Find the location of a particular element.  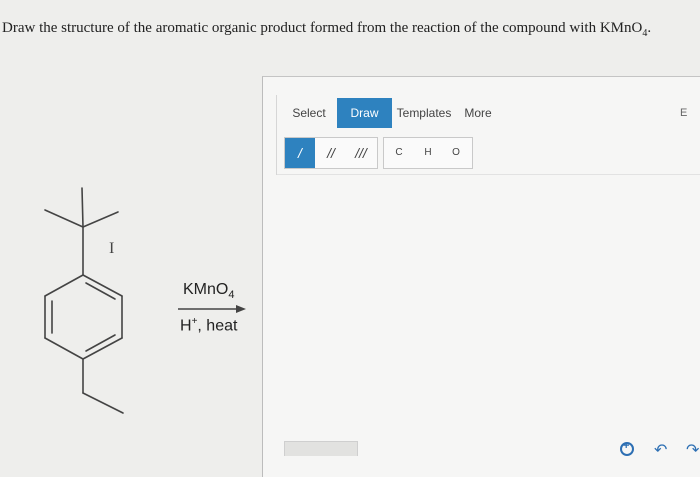

tab-more: More is located at coordinates (478, 113).